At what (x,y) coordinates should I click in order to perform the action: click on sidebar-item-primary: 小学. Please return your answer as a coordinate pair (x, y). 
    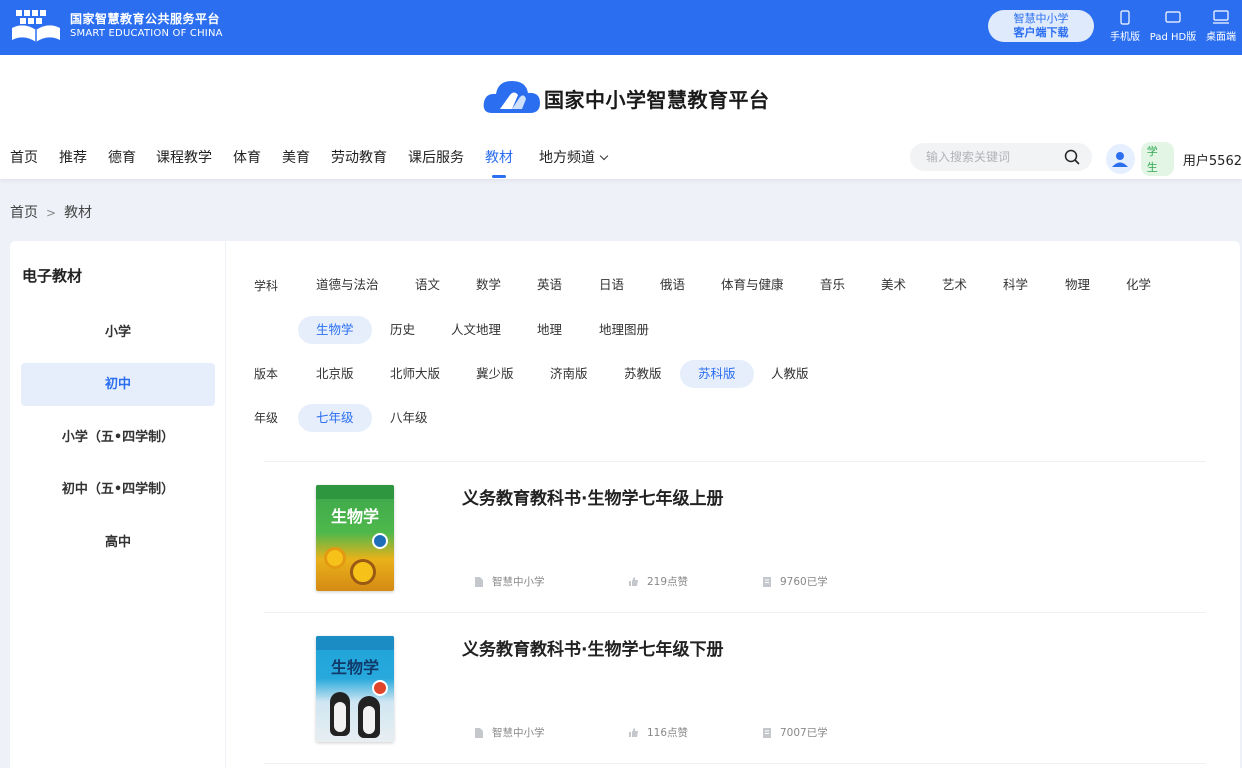
    Looking at the image, I should click on (118, 332).